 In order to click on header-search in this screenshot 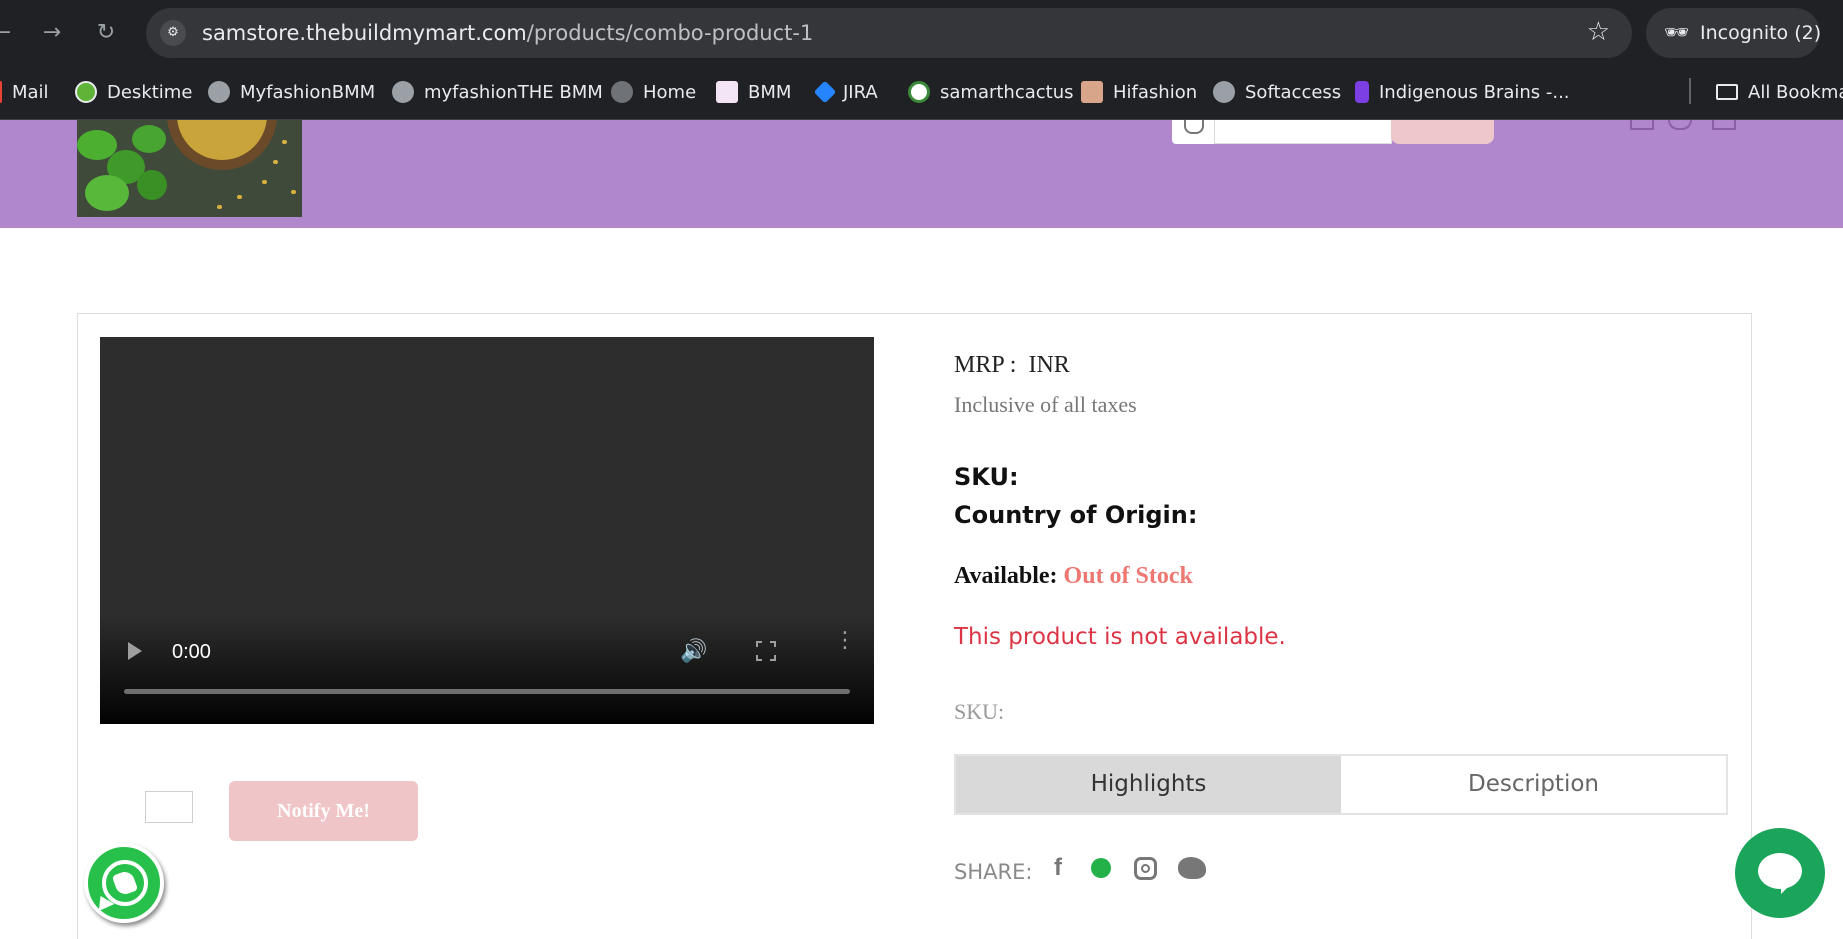, I will do `click(1282, 132)`.